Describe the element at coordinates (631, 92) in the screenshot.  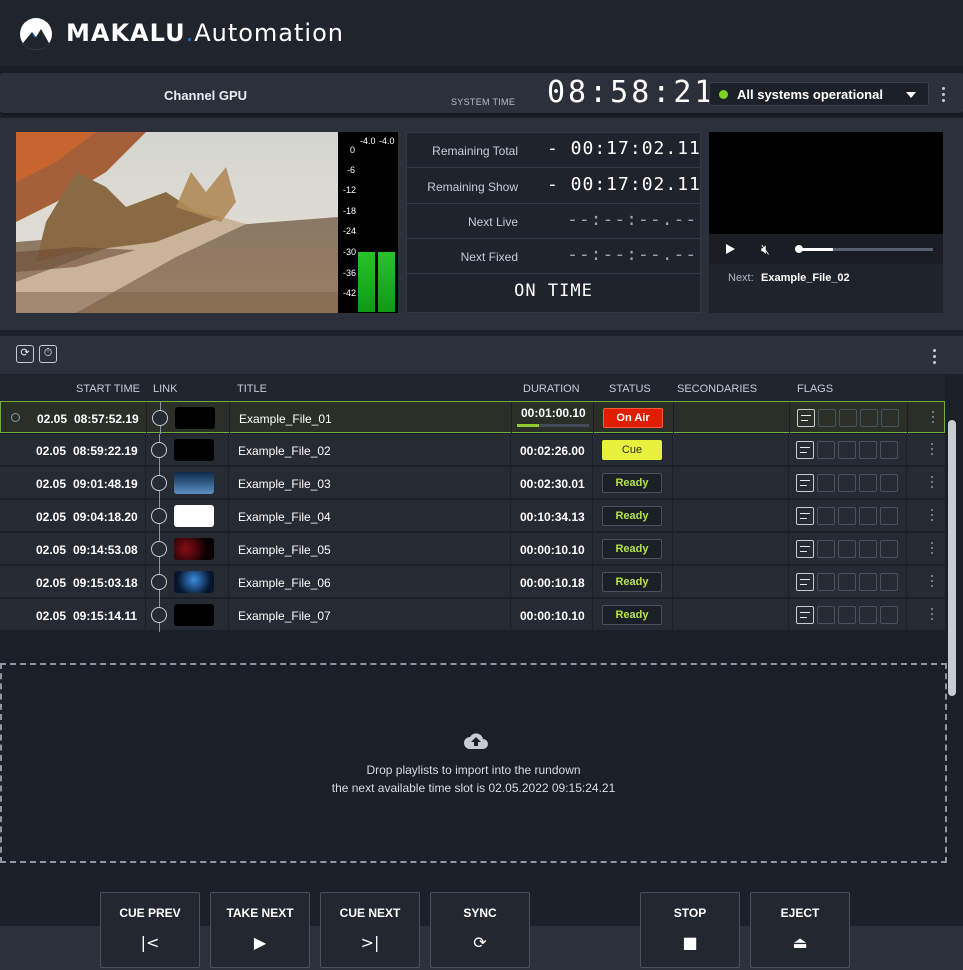
I see `system-time: 08:58:21` at that location.